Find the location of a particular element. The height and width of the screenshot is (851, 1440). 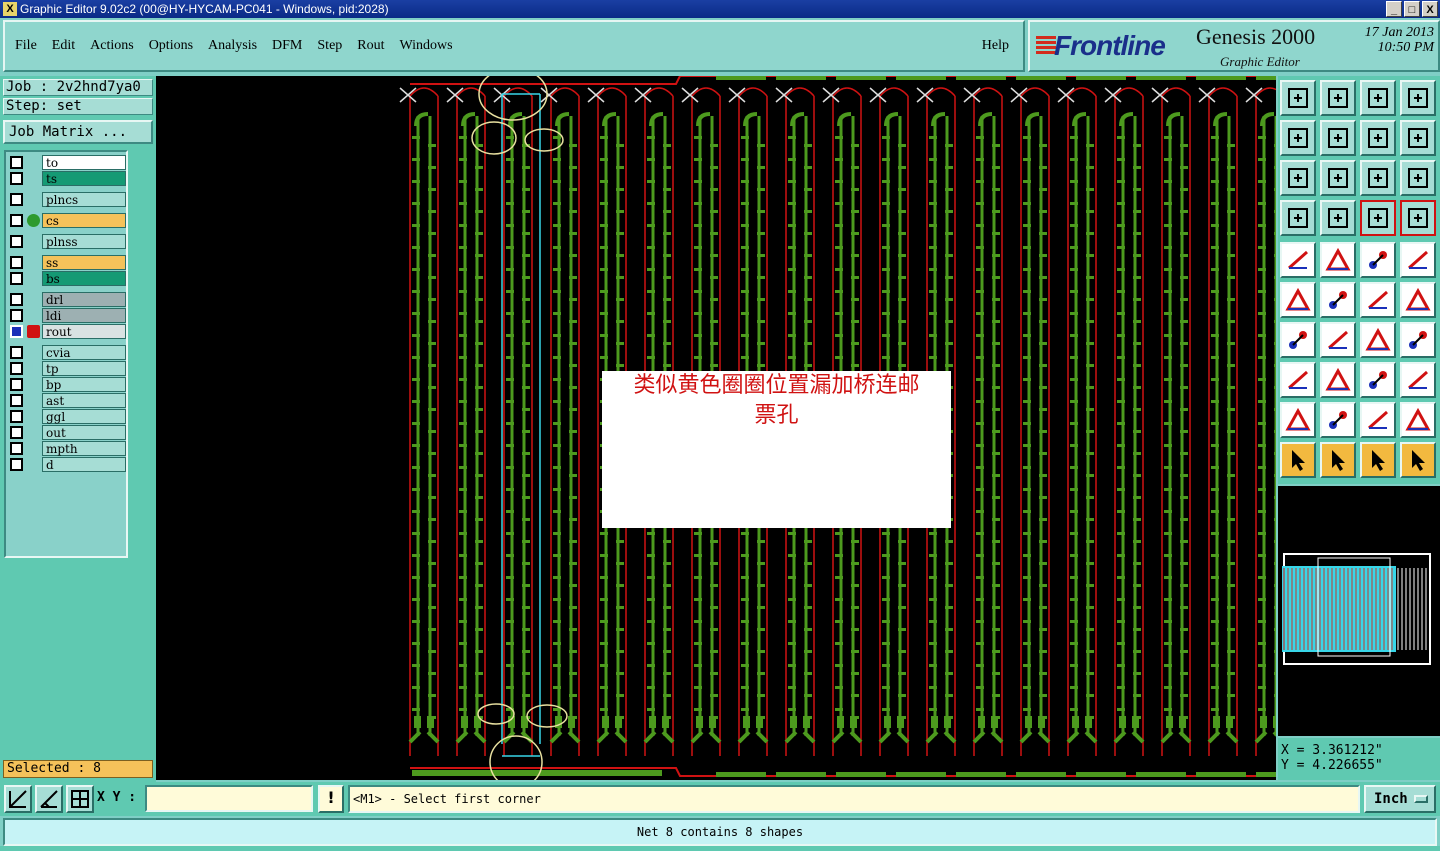

layer-row-ggl: ggl is located at coordinates (67, 416).